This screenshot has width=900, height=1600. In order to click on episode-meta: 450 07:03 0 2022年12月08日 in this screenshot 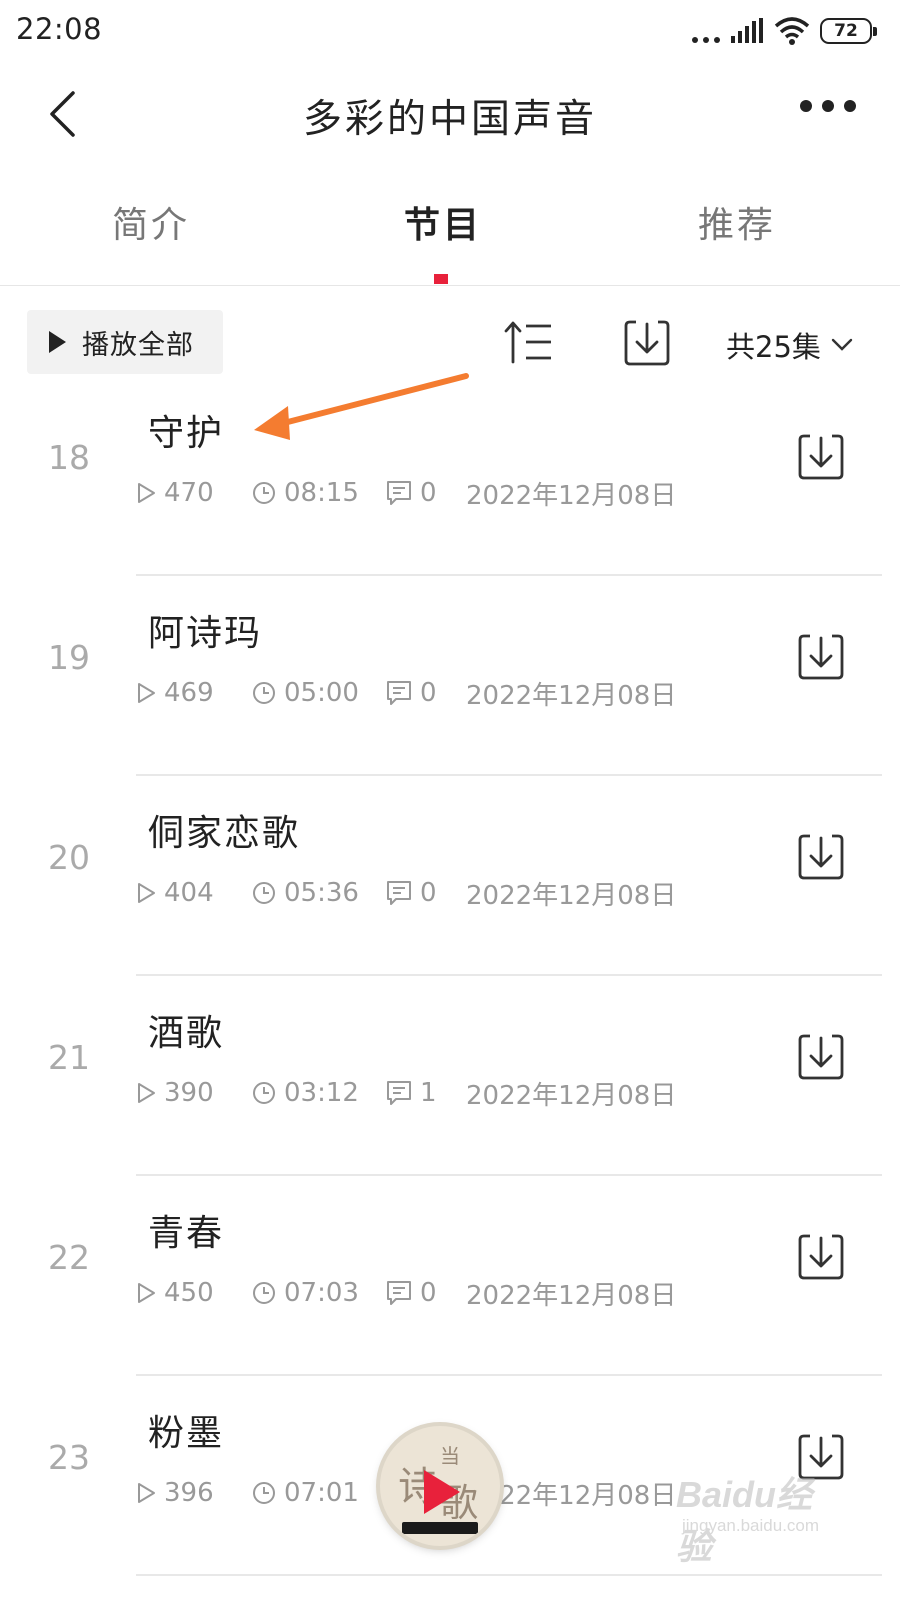, I will do `click(406, 1293)`.